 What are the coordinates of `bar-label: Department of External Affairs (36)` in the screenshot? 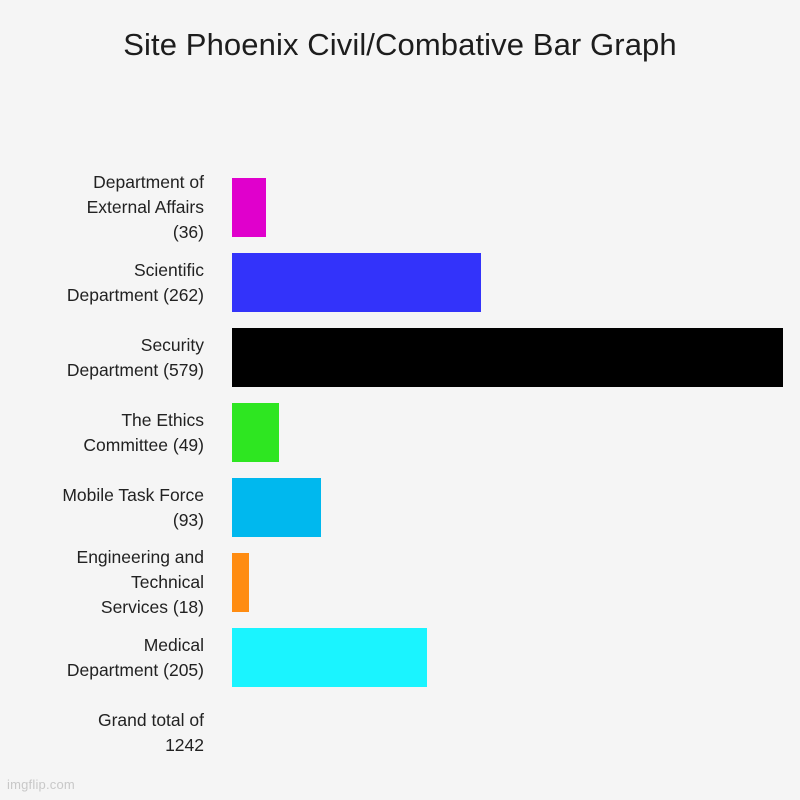 It's located at (145, 207).